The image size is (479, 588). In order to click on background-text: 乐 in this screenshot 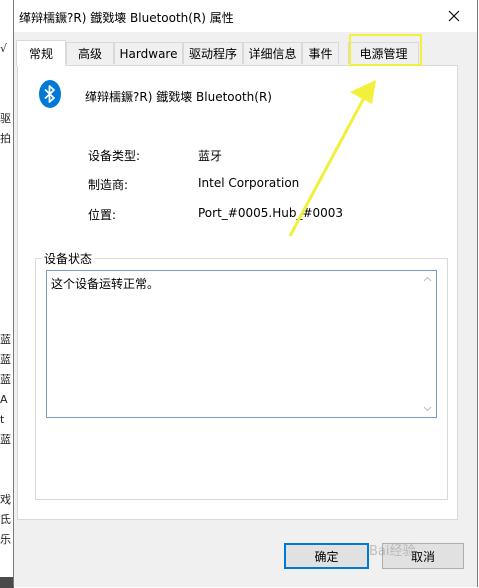, I will do `click(5, 540)`.